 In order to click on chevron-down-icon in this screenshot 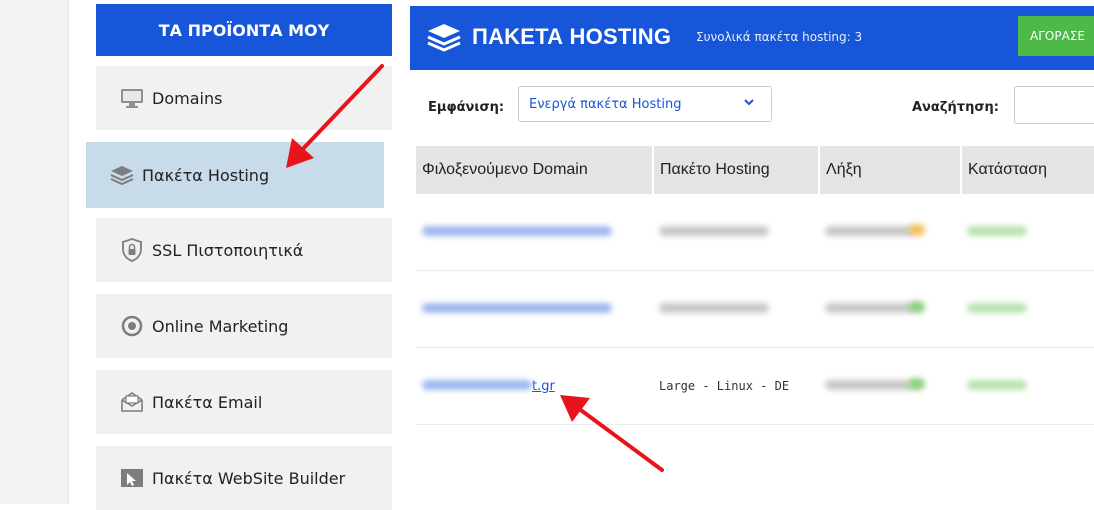, I will do `click(749, 102)`.